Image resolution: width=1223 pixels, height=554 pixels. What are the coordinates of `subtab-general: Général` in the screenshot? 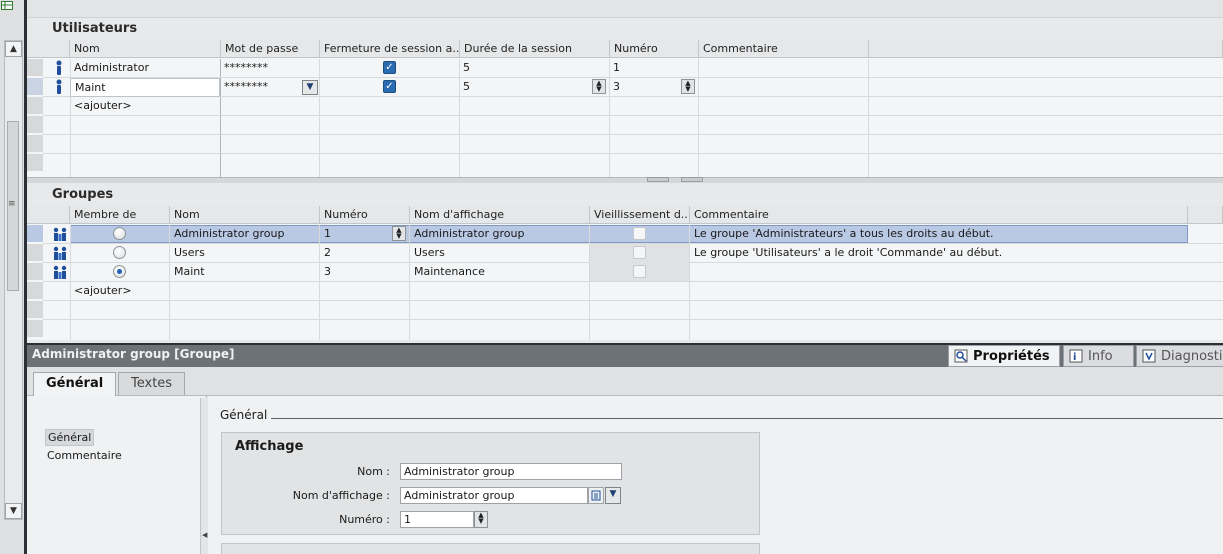 It's located at (75, 384).